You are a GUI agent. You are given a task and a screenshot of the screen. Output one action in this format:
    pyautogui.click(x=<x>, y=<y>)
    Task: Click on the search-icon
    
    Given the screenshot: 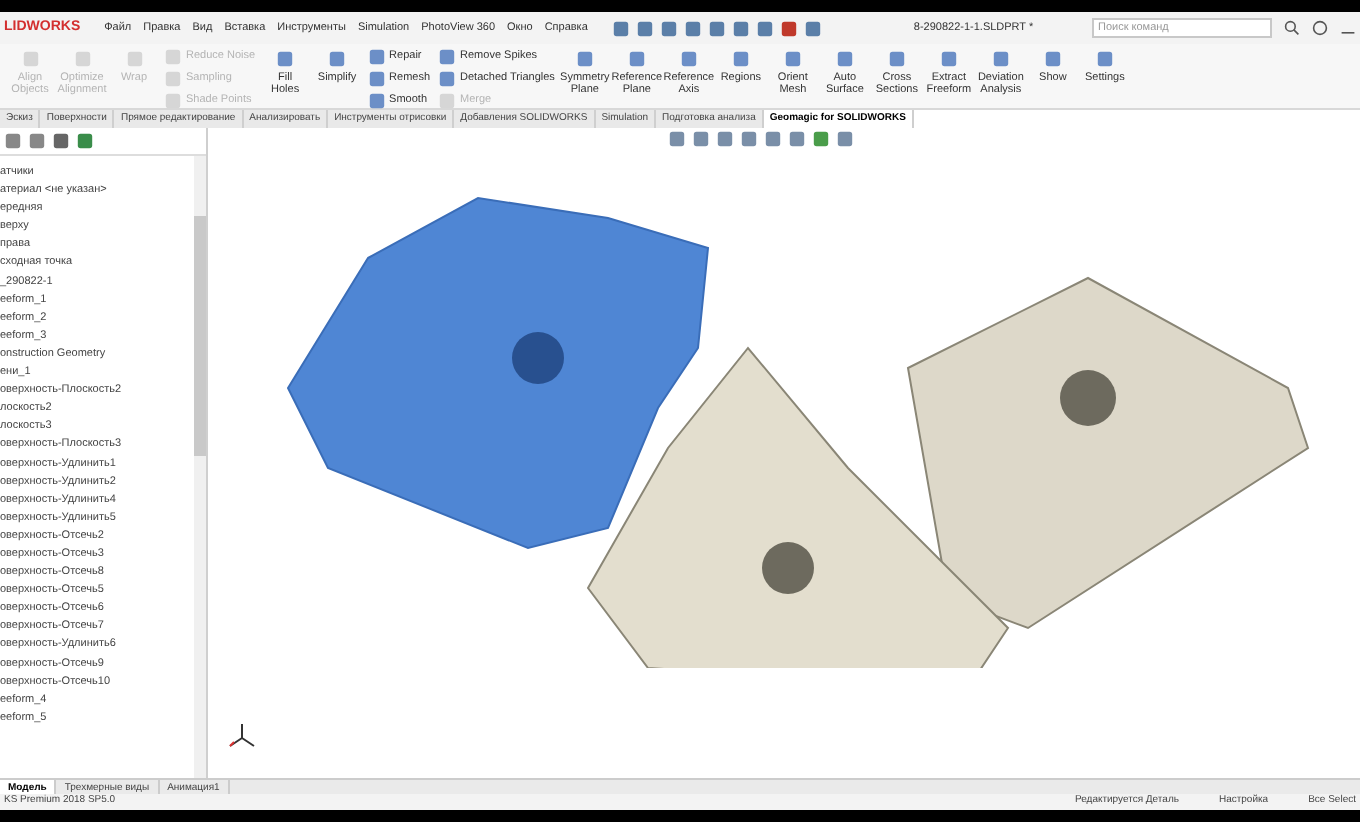 What is the action you would take?
    pyautogui.click(x=1292, y=28)
    